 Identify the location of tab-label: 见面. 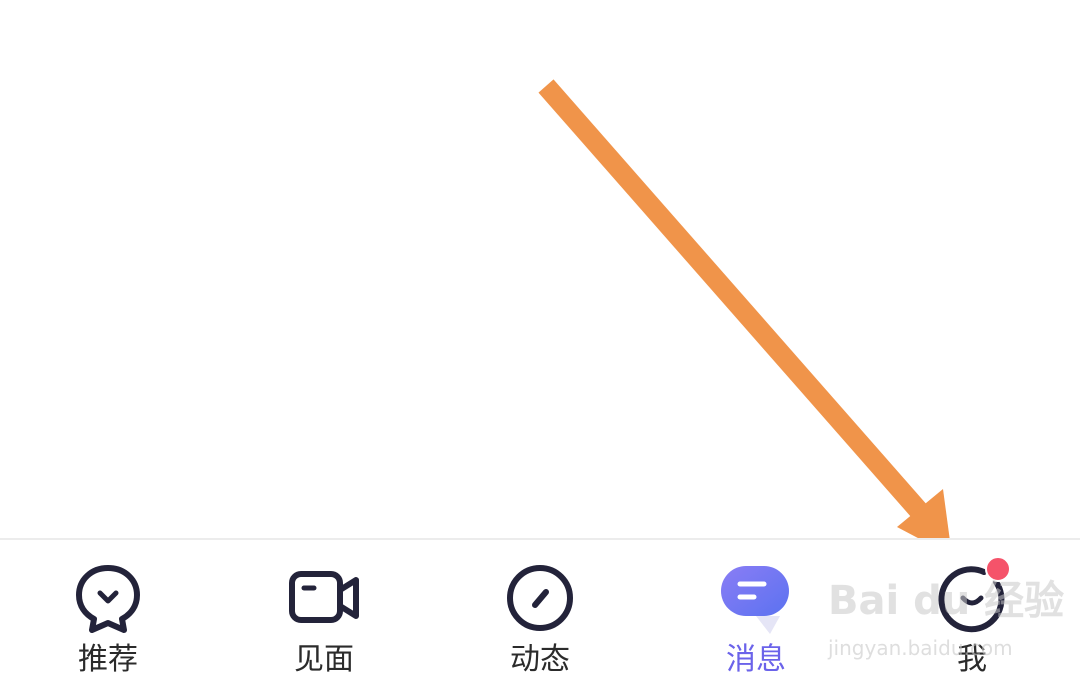
(324, 659).